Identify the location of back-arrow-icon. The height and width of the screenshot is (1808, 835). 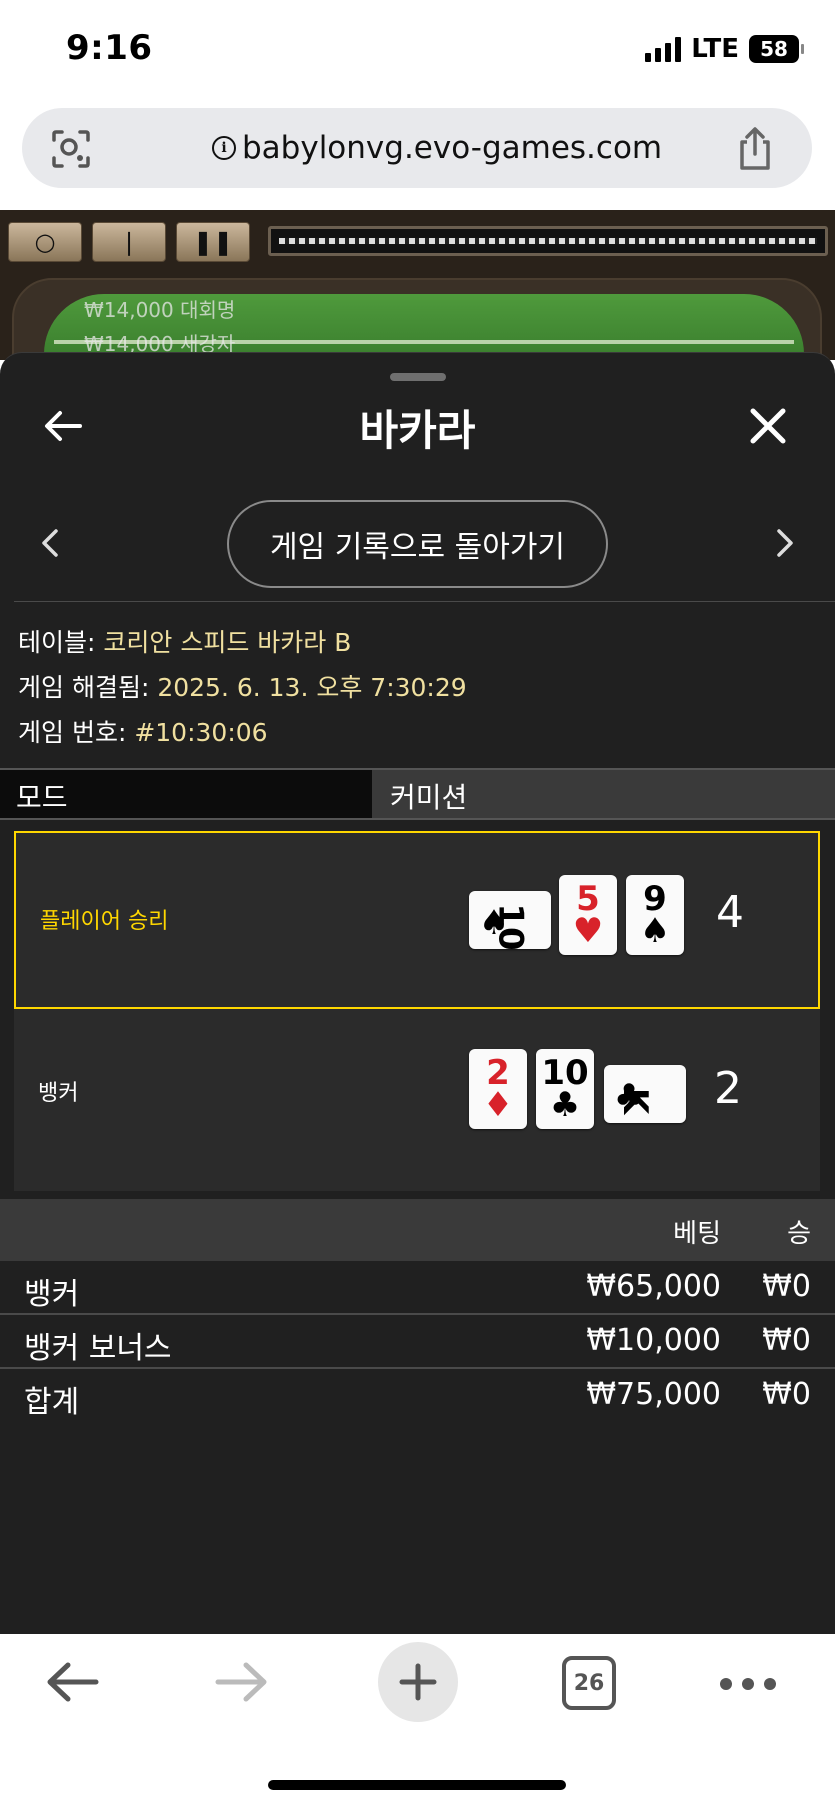
(72, 1682).